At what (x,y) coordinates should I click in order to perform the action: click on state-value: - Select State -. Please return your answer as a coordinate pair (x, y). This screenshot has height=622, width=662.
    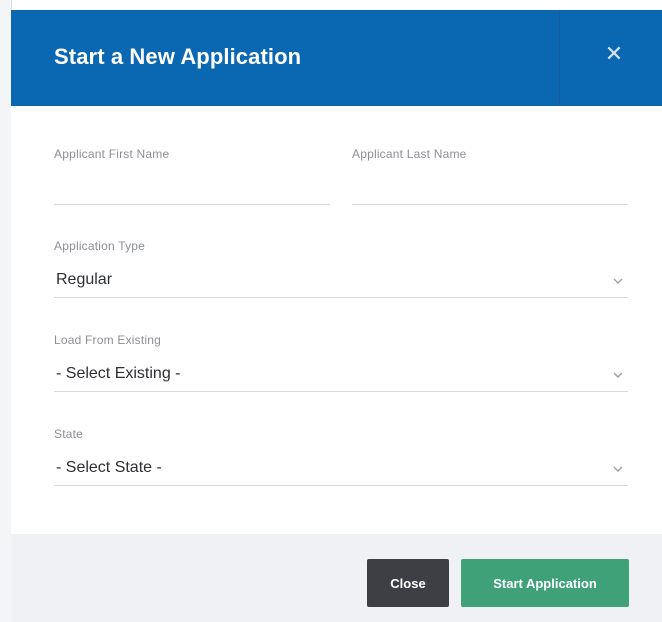
    Looking at the image, I should click on (109, 467).